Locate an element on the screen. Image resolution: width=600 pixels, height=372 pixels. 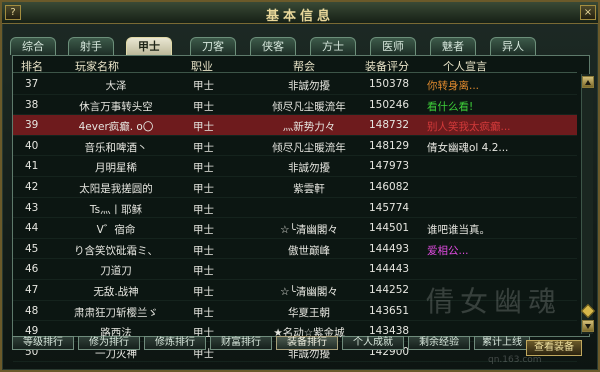
btn-wealth-rank: 财富排行 is located at coordinates (241, 343).